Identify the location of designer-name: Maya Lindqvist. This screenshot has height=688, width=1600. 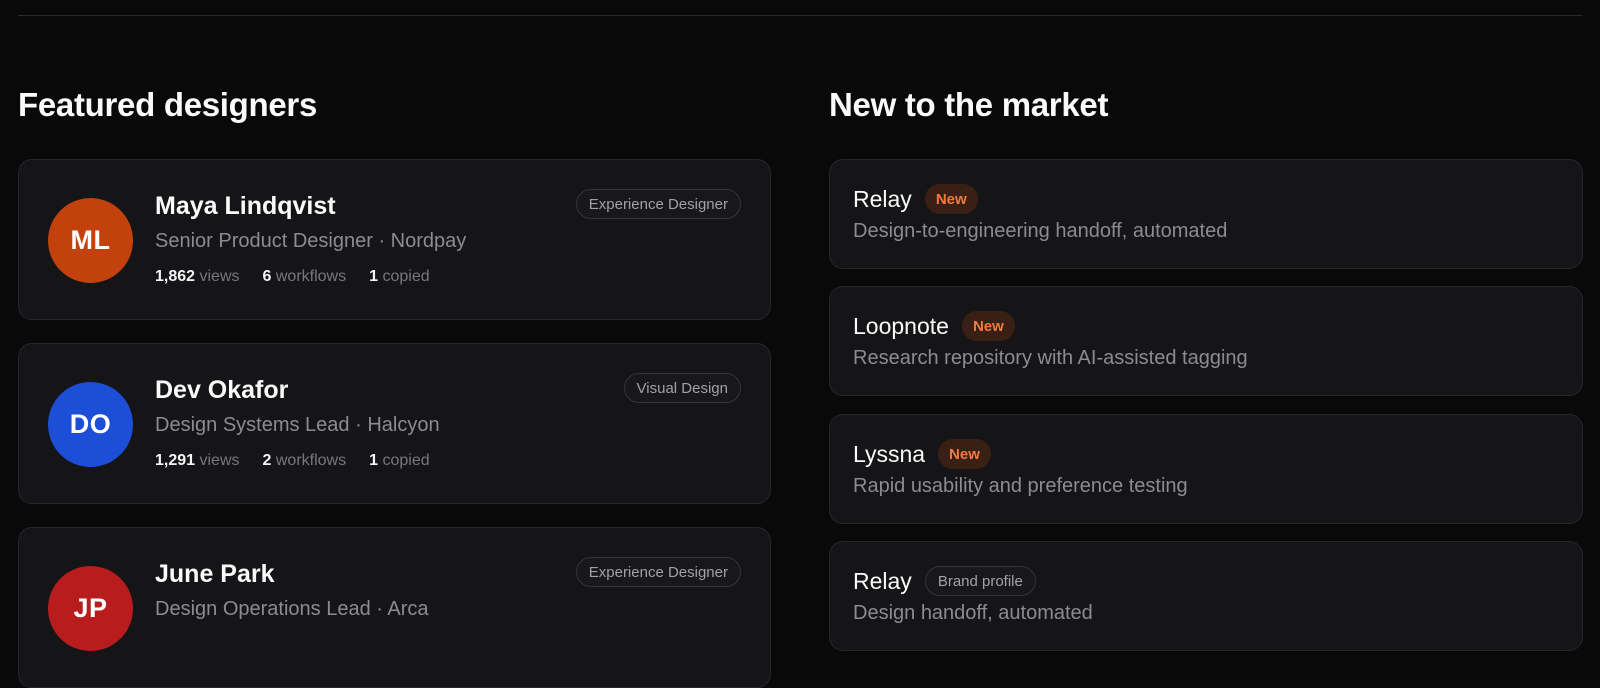
(245, 206).